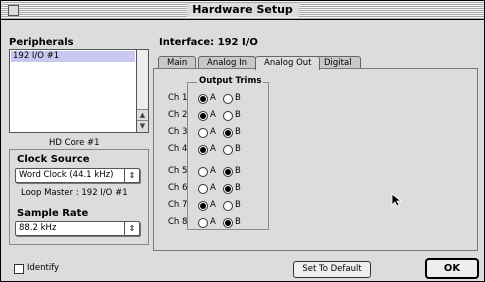 Image resolution: width=485 pixels, height=282 pixels. What do you see at coordinates (178, 205) in the screenshot?
I see `channel-label: Ch 7` at bounding box center [178, 205].